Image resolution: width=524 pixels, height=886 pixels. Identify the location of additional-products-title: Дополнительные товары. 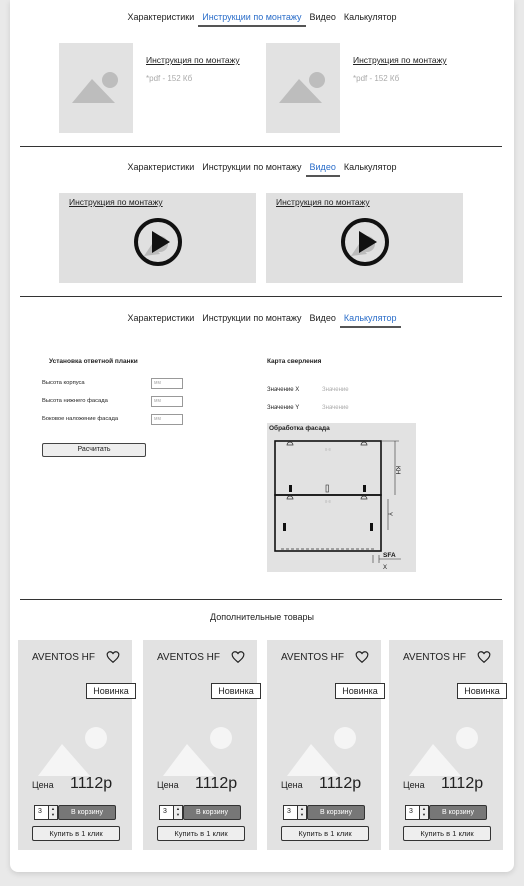
(262, 617).